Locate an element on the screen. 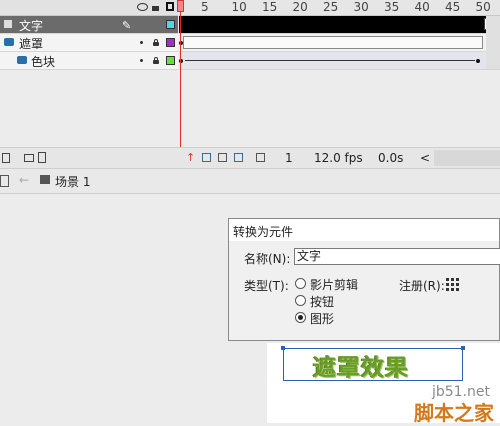 The image size is (500, 426). layer-name: 文字 is located at coordinates (31, 25).